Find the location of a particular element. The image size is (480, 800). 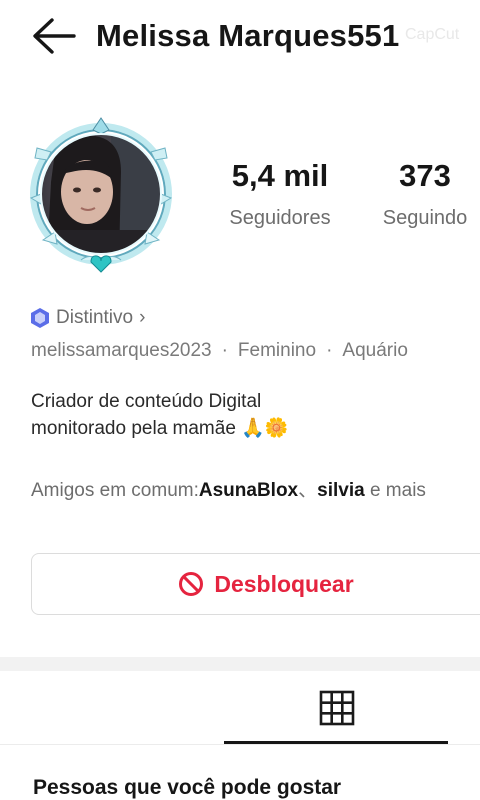

zodiac-sign: Aquário is located at coordinates (375, 350).